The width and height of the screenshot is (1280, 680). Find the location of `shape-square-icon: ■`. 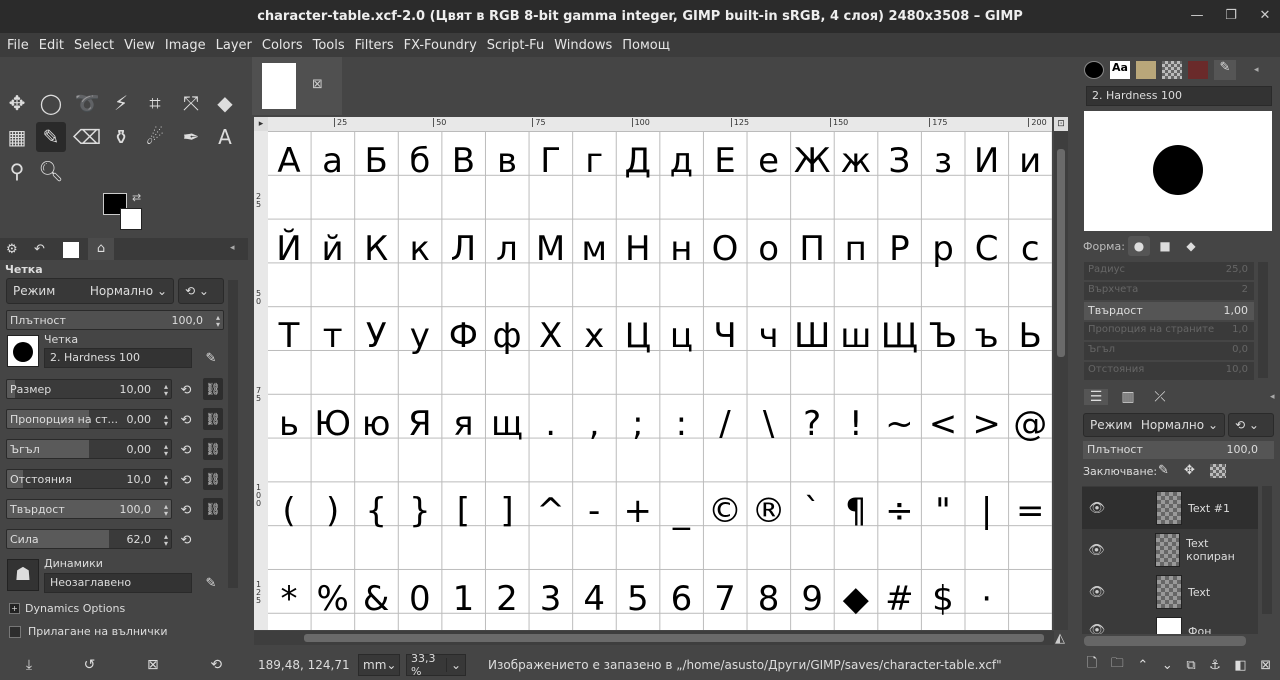

shape-square-icon: ■ is located at coordinates (1165, 246).